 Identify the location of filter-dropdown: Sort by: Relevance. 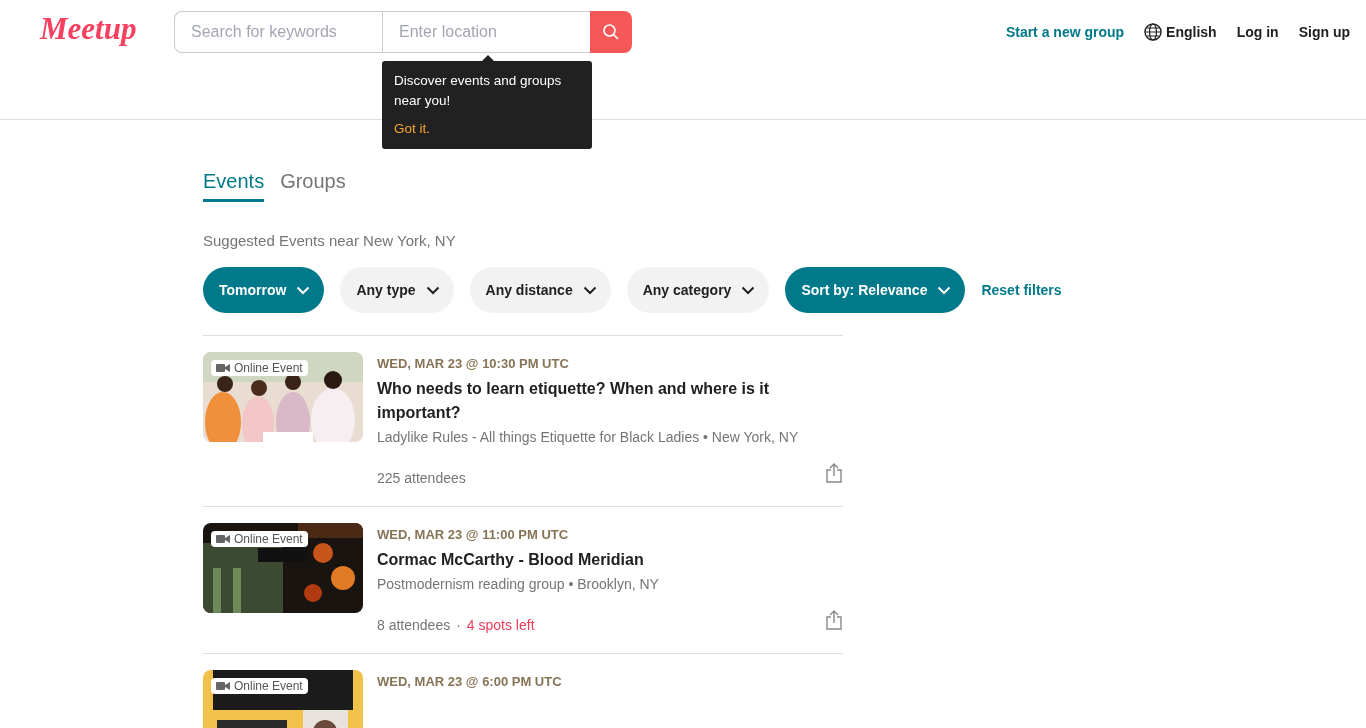
(875, 290).